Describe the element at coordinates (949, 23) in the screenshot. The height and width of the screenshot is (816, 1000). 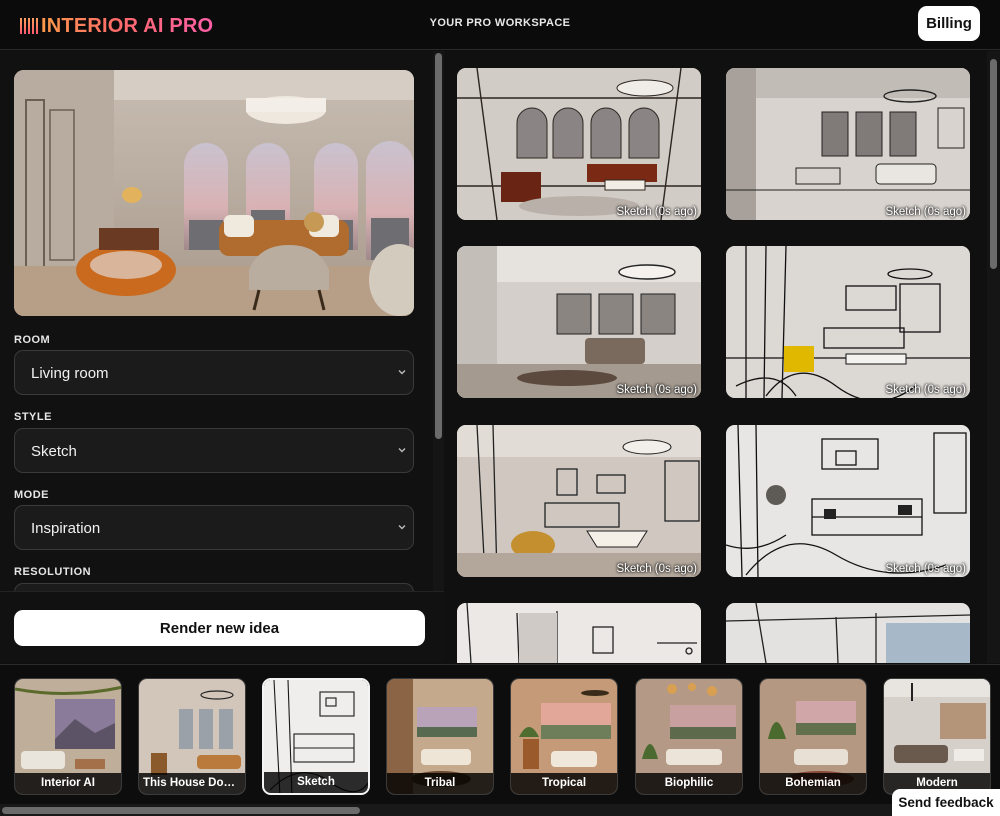
I see `billing-button: Billing` at that location.